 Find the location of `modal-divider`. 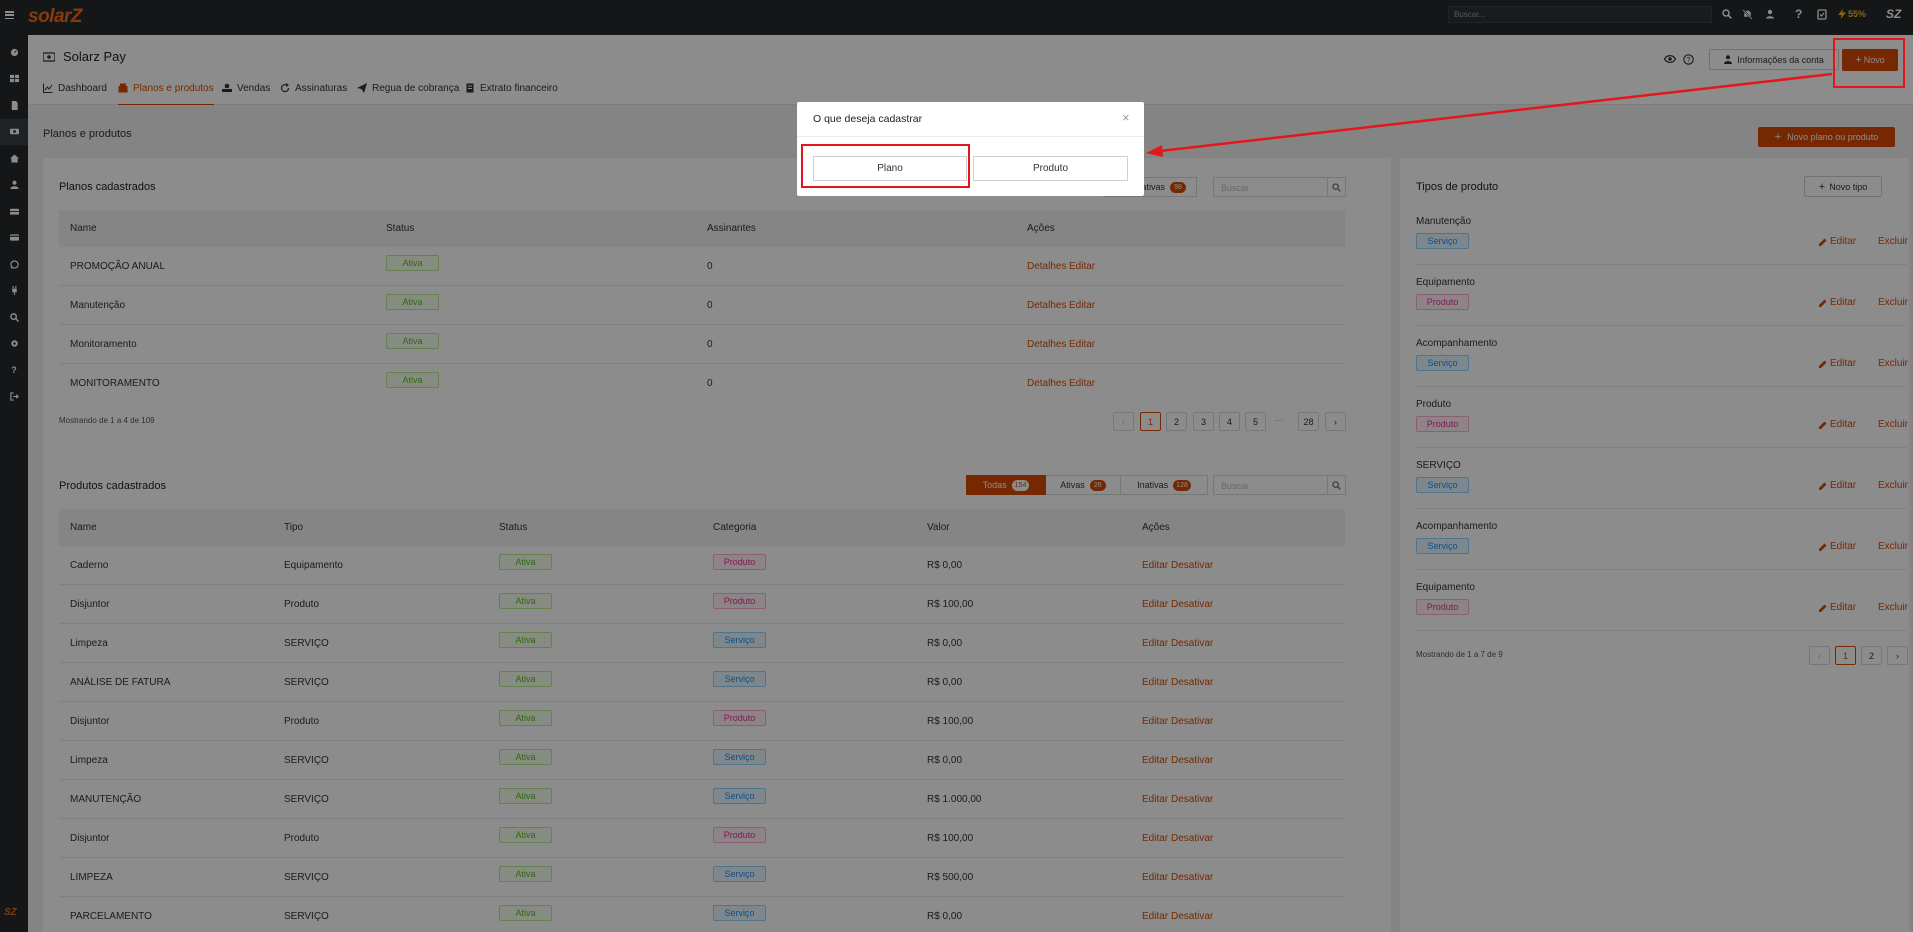

modal-divider is located at coordinates (970, 136).